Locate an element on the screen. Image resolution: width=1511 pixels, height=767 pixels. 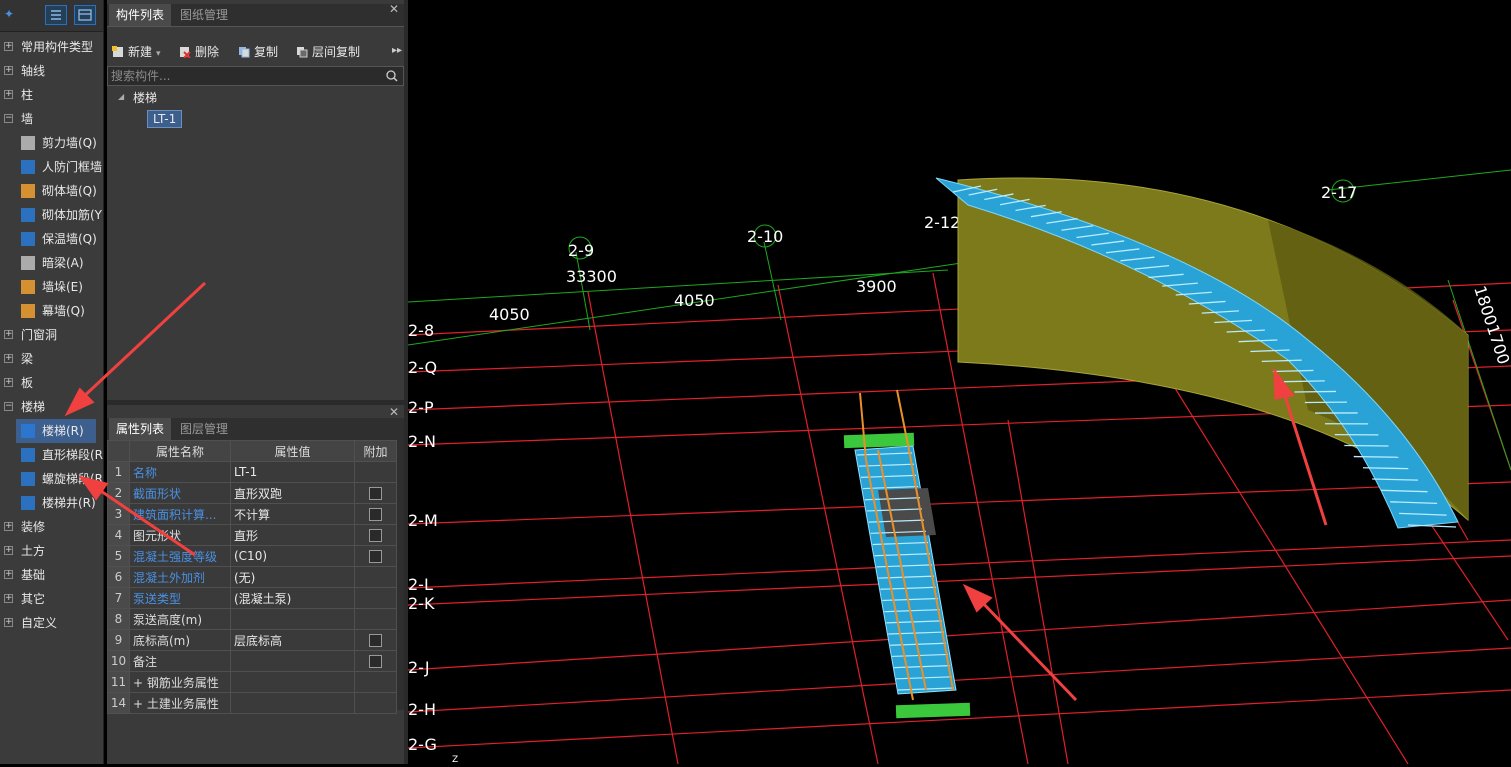
tree-category: −楼梯 is located at coordinates (51, 407).